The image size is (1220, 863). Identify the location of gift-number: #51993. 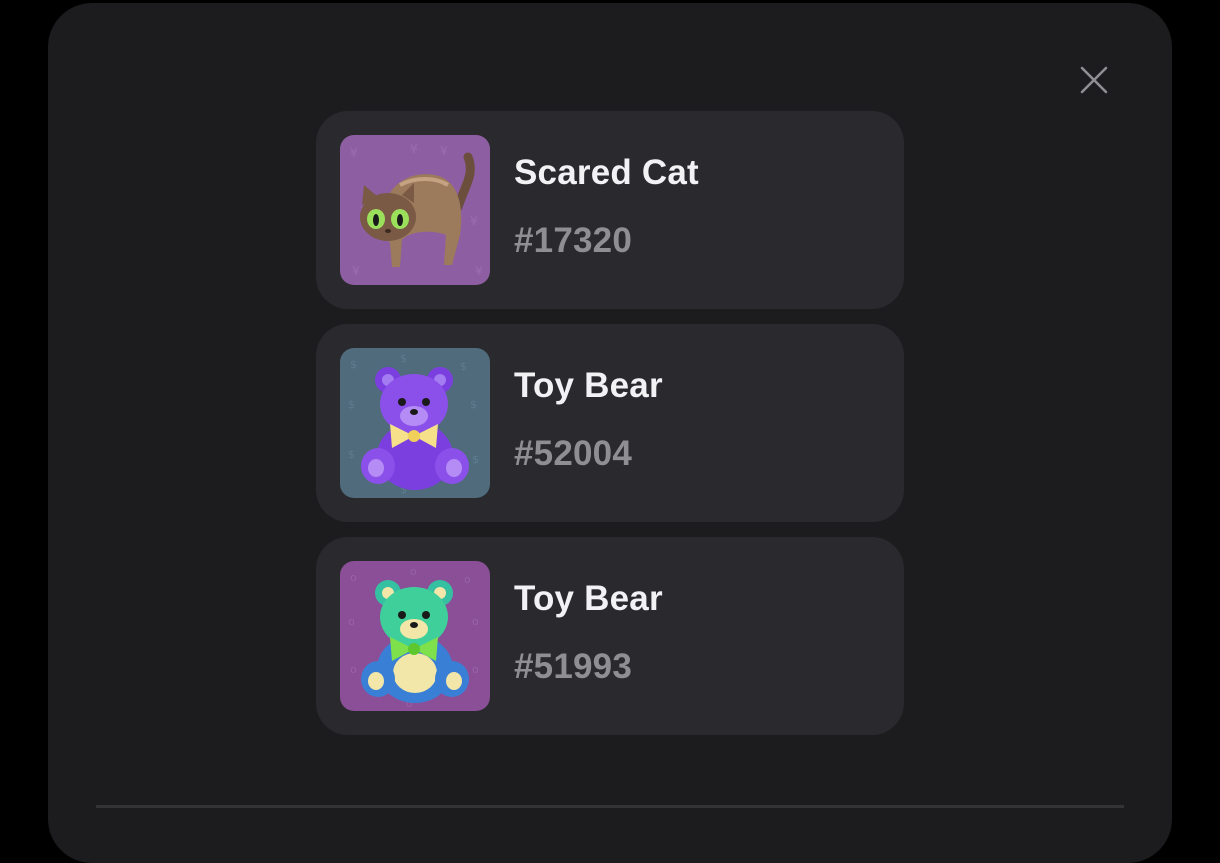
(573, 666).